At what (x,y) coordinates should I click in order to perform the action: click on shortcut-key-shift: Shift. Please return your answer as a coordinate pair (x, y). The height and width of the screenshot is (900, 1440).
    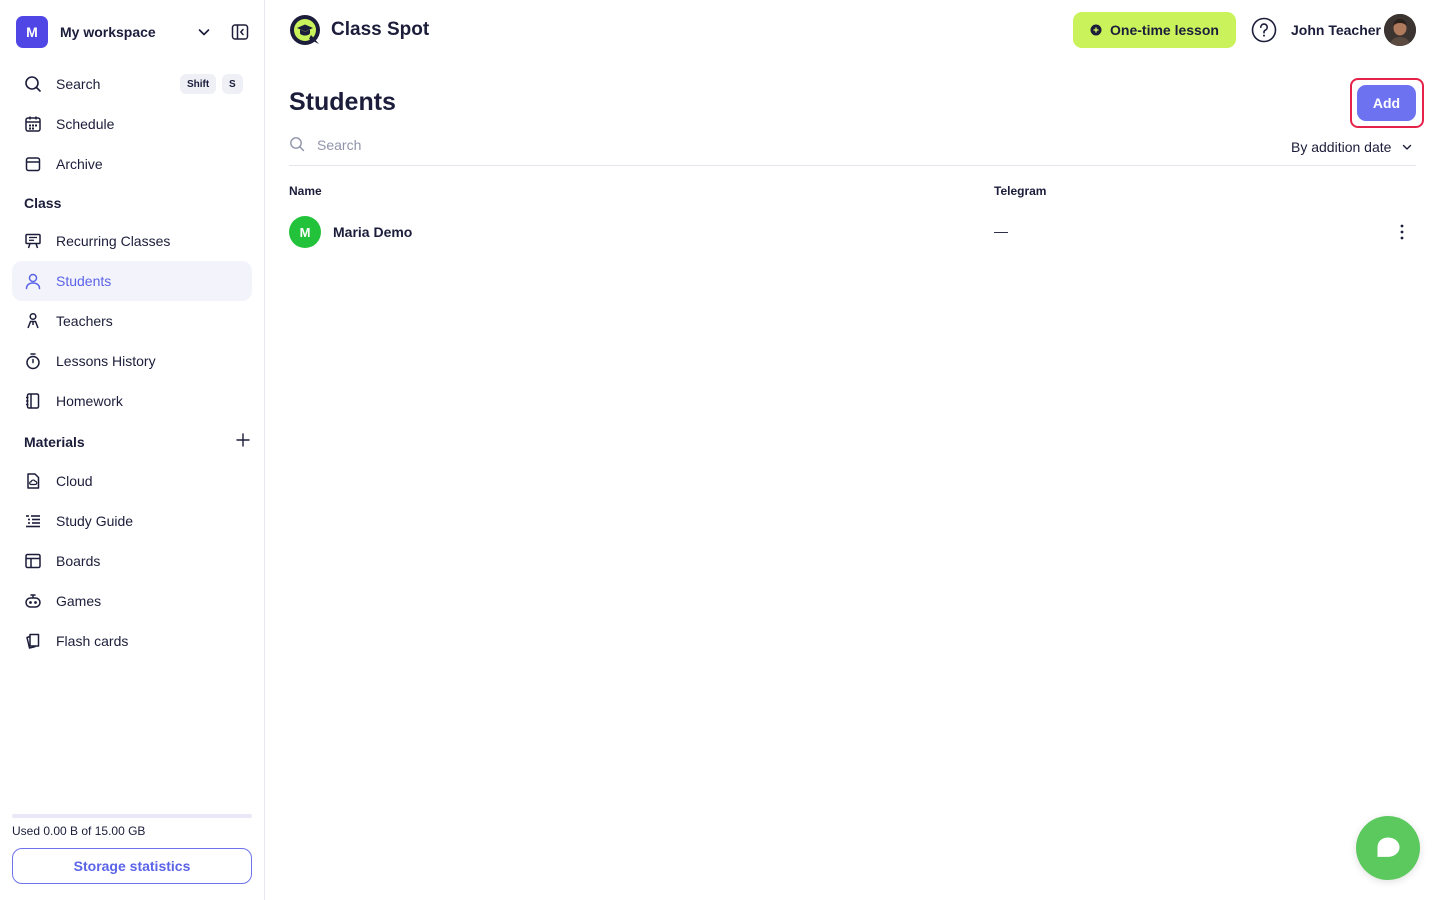
    Looking at the image, I should click on (198, 84).